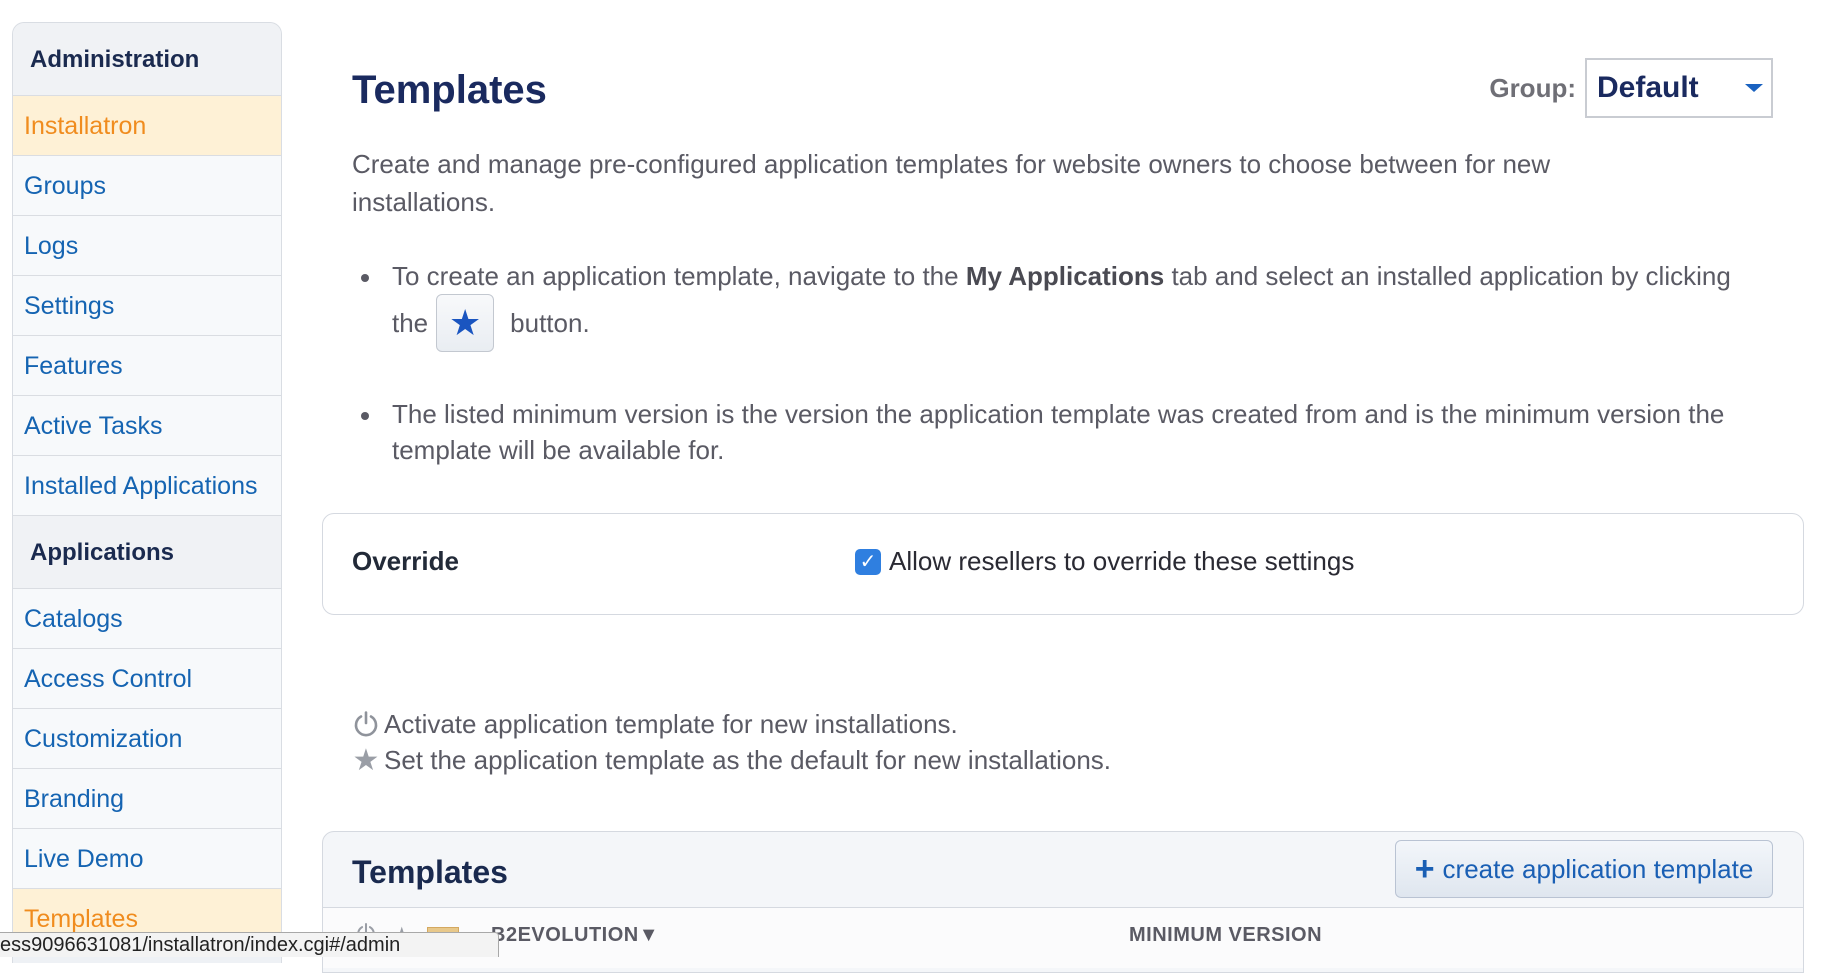  I want to click on templates-panel-title: Templates, so click(430, 872).